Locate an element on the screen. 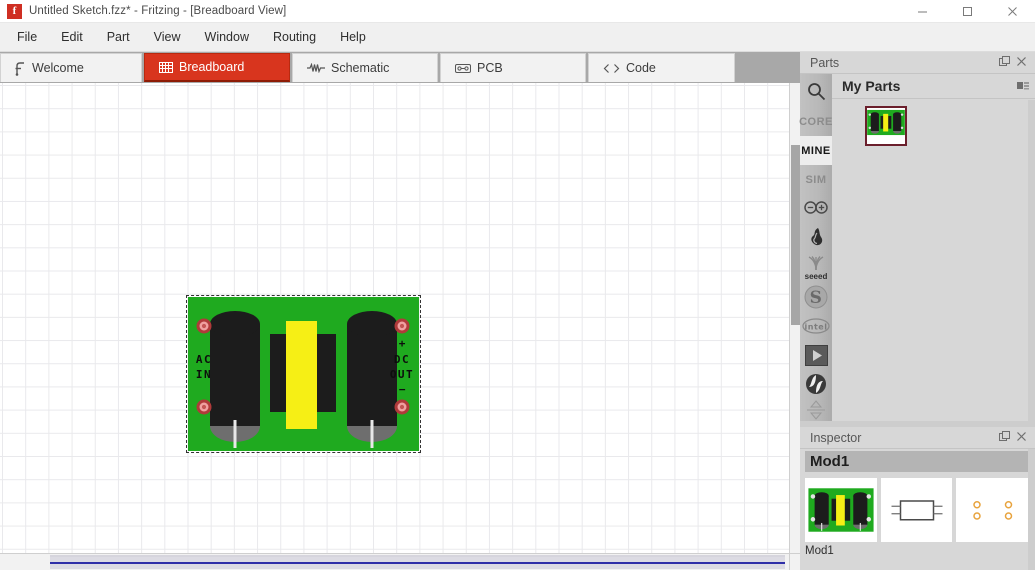  pcb-chip-icon is located at coordinates (463, 68).